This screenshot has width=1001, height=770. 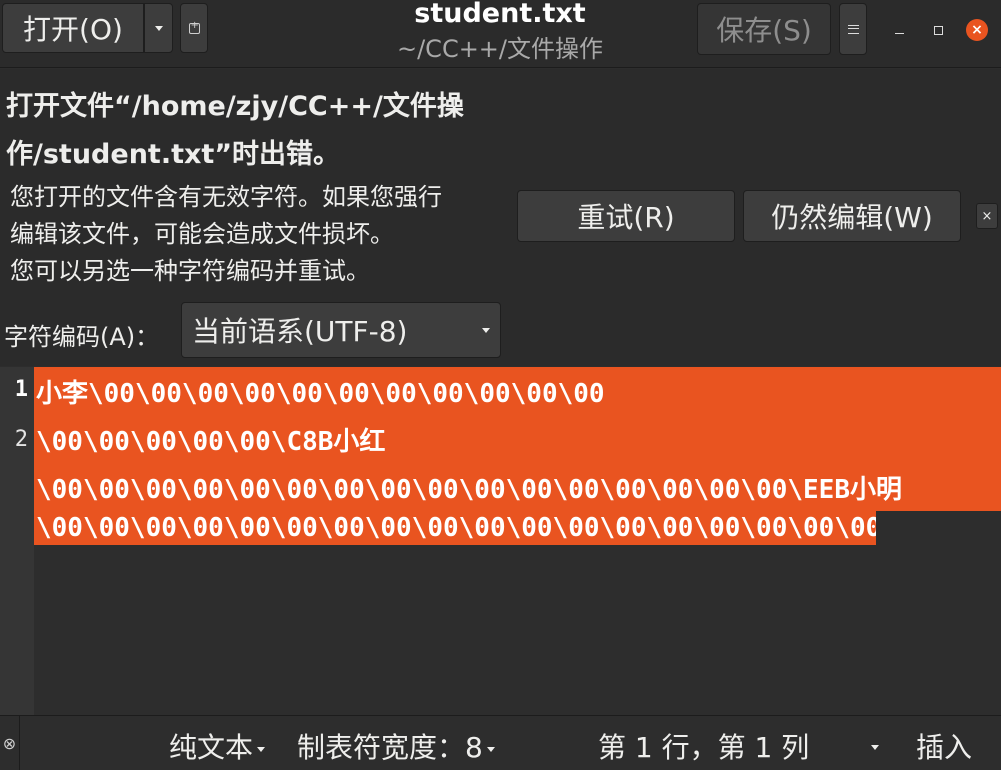 What do you see at coordinates (73, 28) in the screenshot?
I see `open-button: 打开(O)` at bounding box center [73, 28].